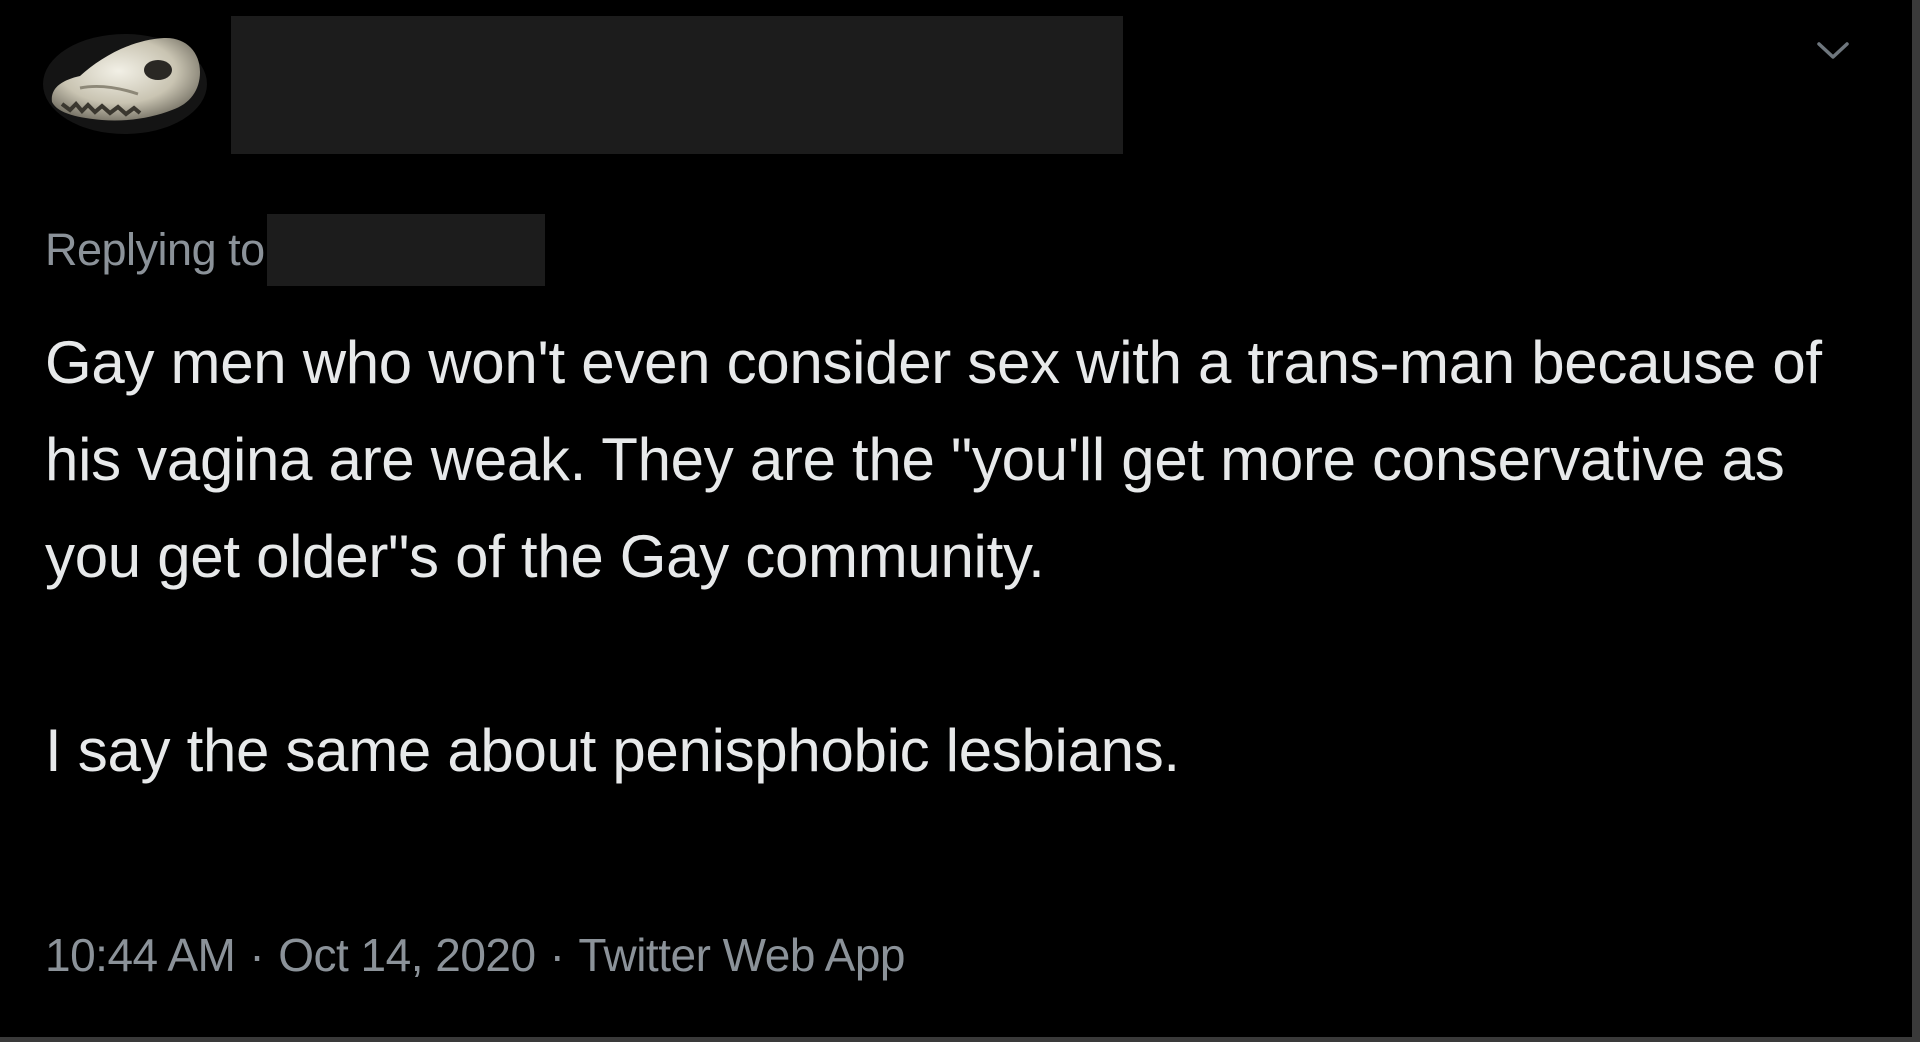 Image resolution: width=1920 pixels, height=1042 pixels. What do you see at coordinates (405, 250) in the screenshot?
I see `redacted-reply-handle` at bounding box center [405, 250].